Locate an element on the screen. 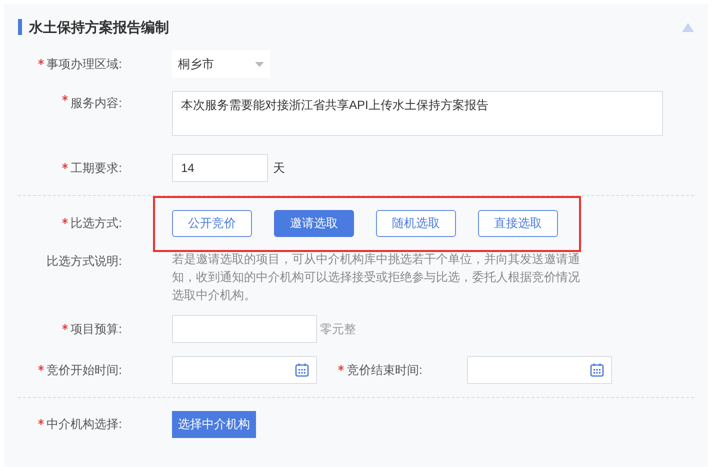  region-select: 桐乡市 is located at coordinates (221, 64).